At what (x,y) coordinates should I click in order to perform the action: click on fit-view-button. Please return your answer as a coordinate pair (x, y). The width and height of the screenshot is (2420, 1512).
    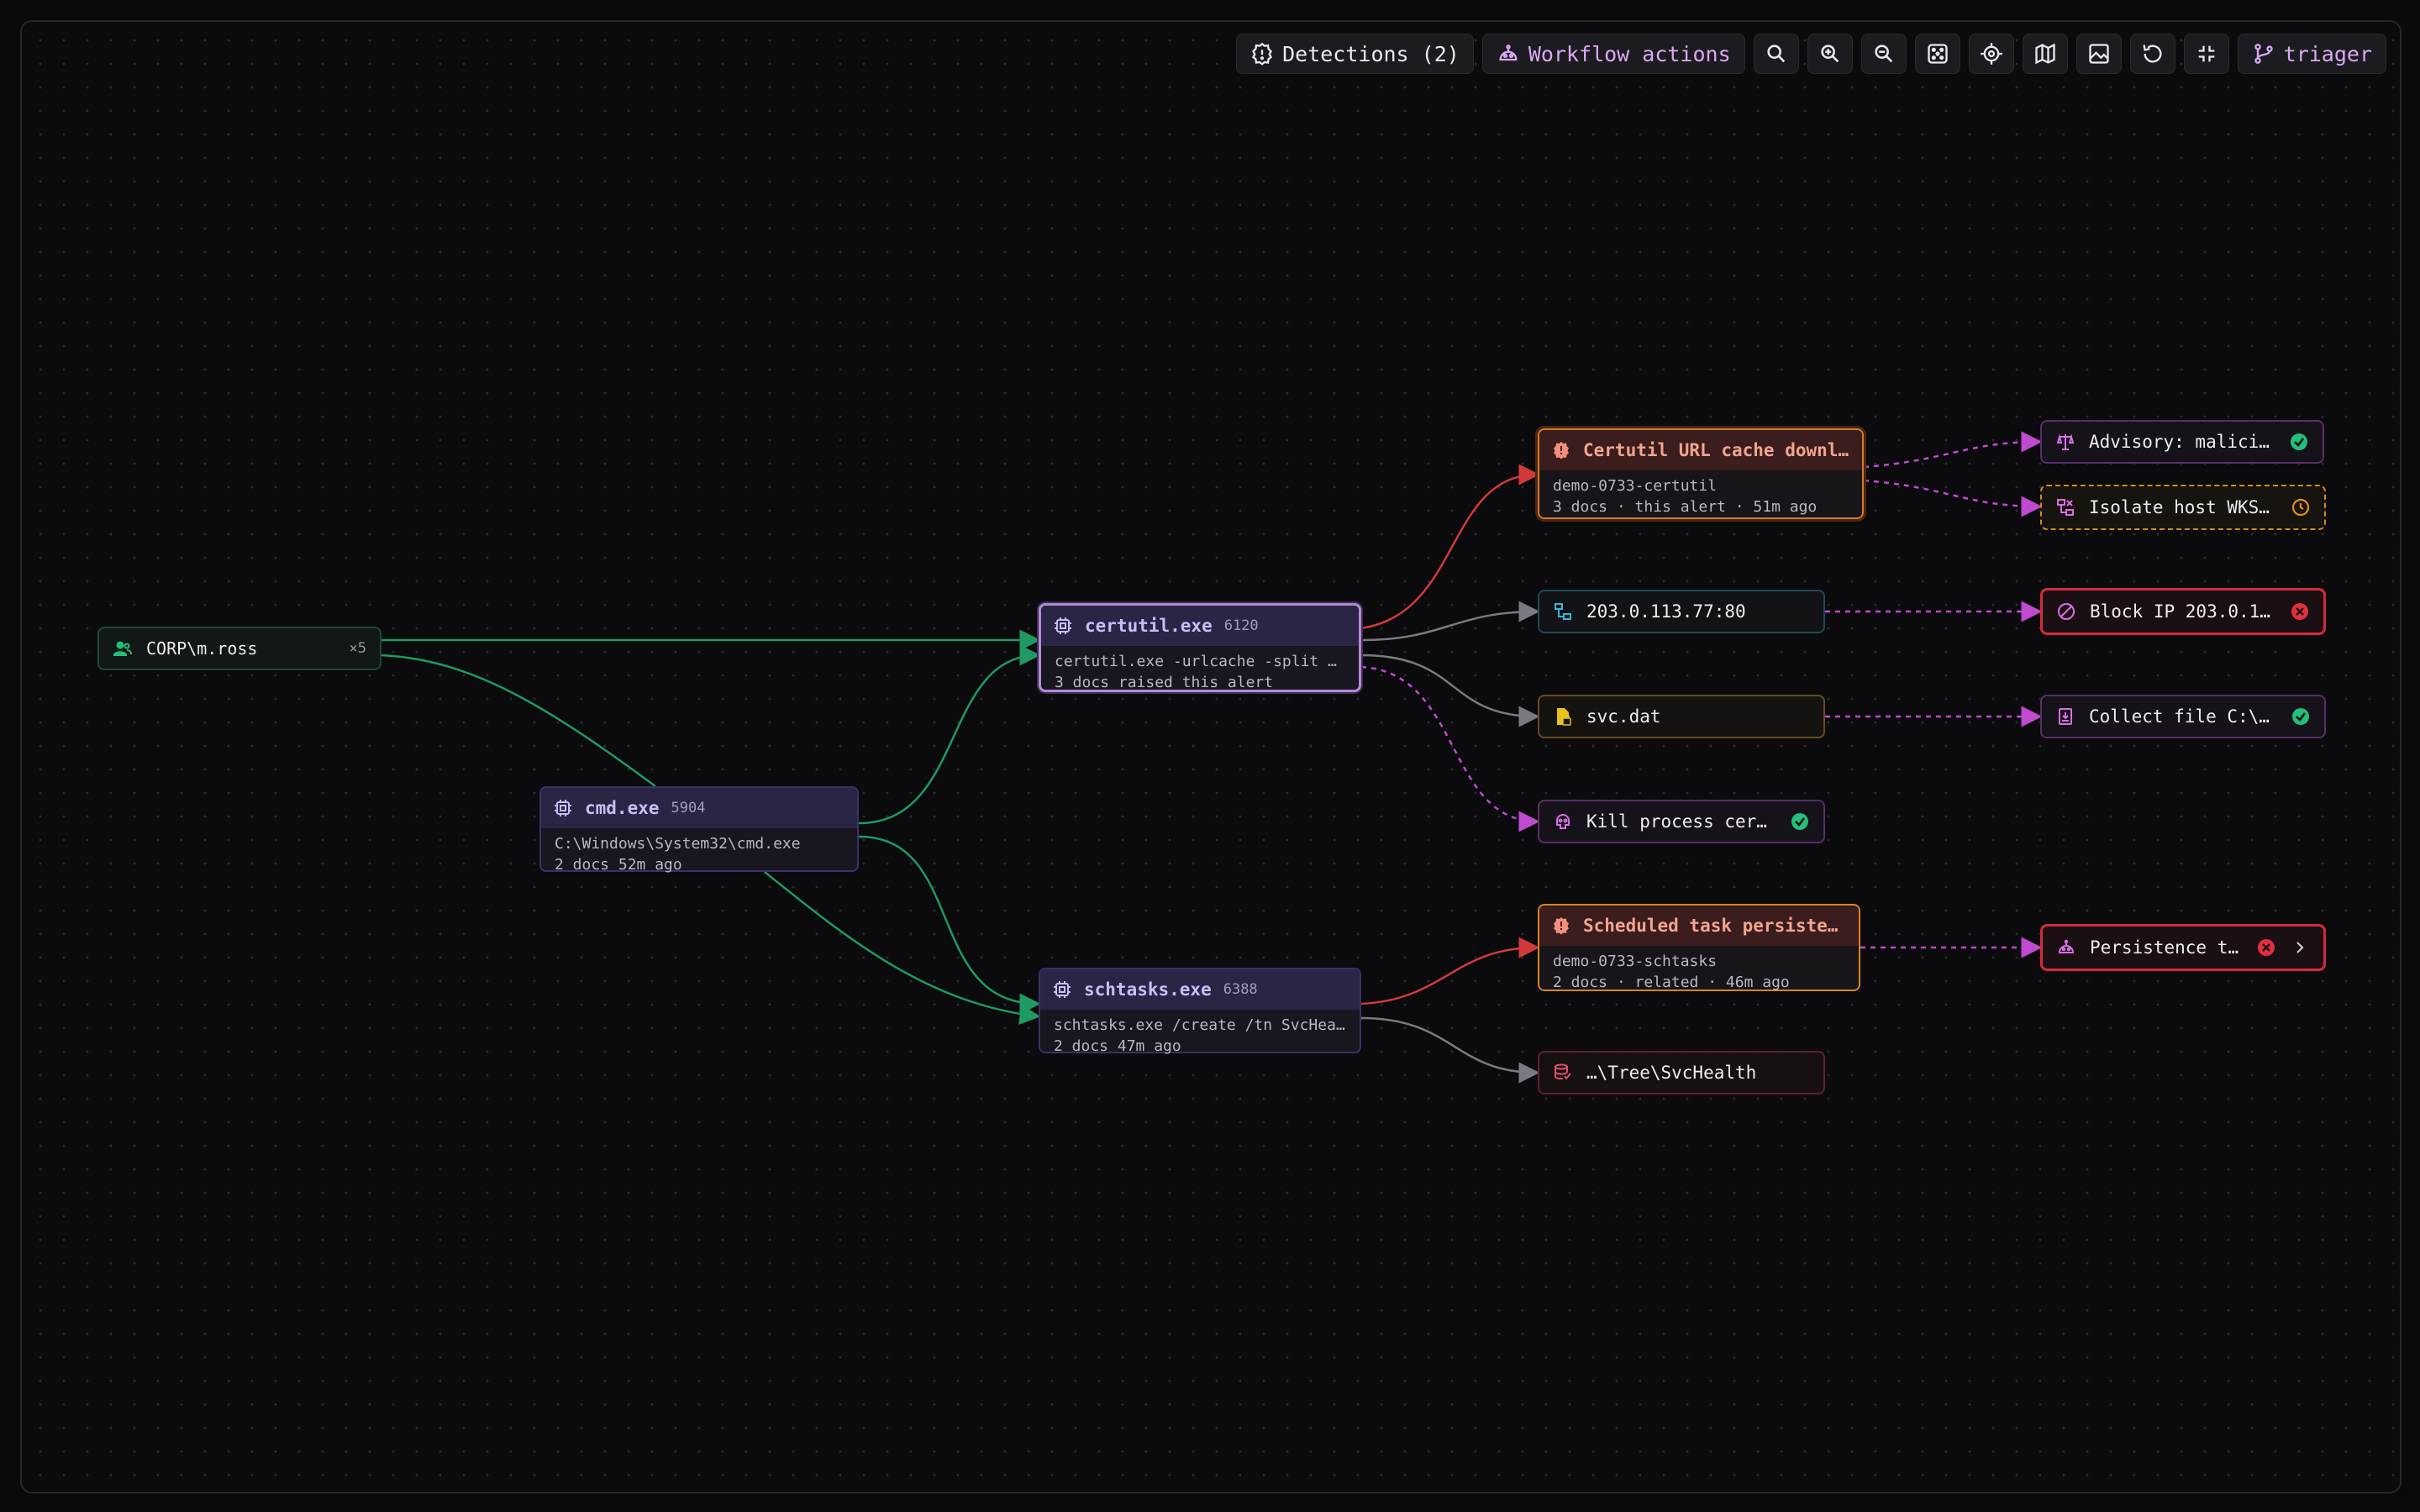
    Looking at the image, I should click on (1937, 54).